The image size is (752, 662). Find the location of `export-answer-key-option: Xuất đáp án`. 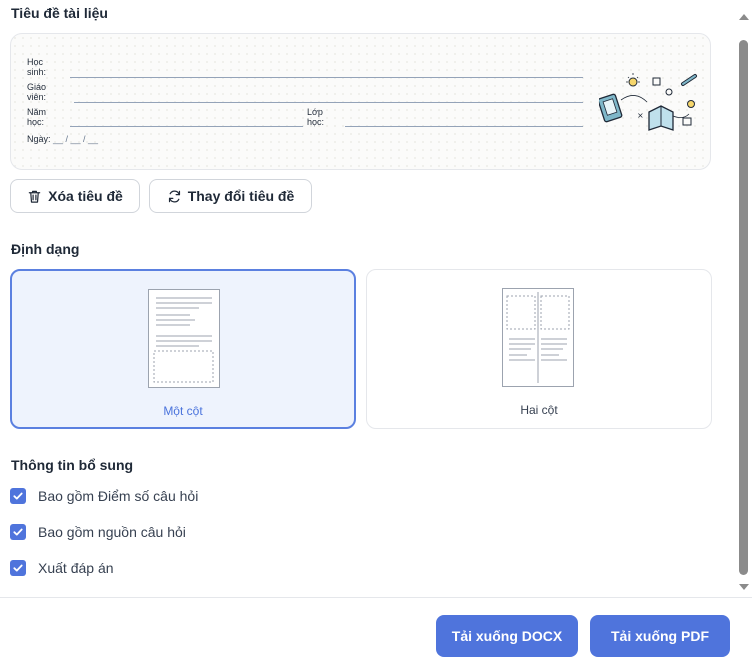

export-answer-key-option: Xuất đáp án is located at coordinates (62, 568).